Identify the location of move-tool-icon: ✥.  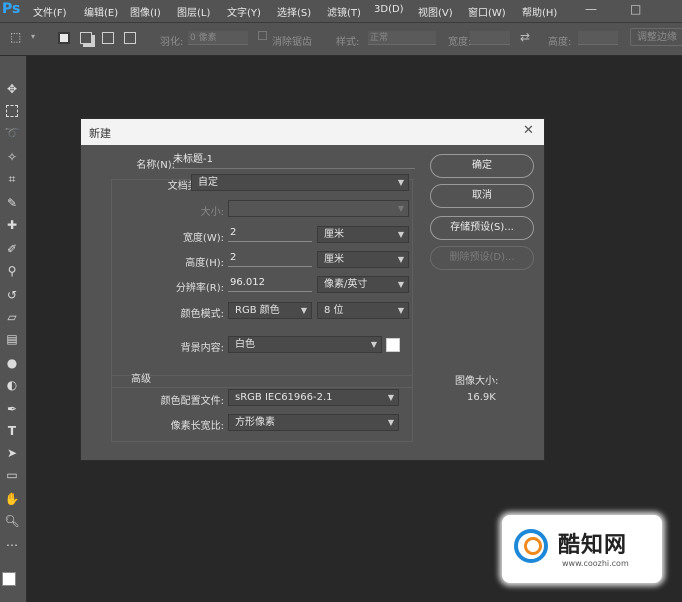
(12, 89).